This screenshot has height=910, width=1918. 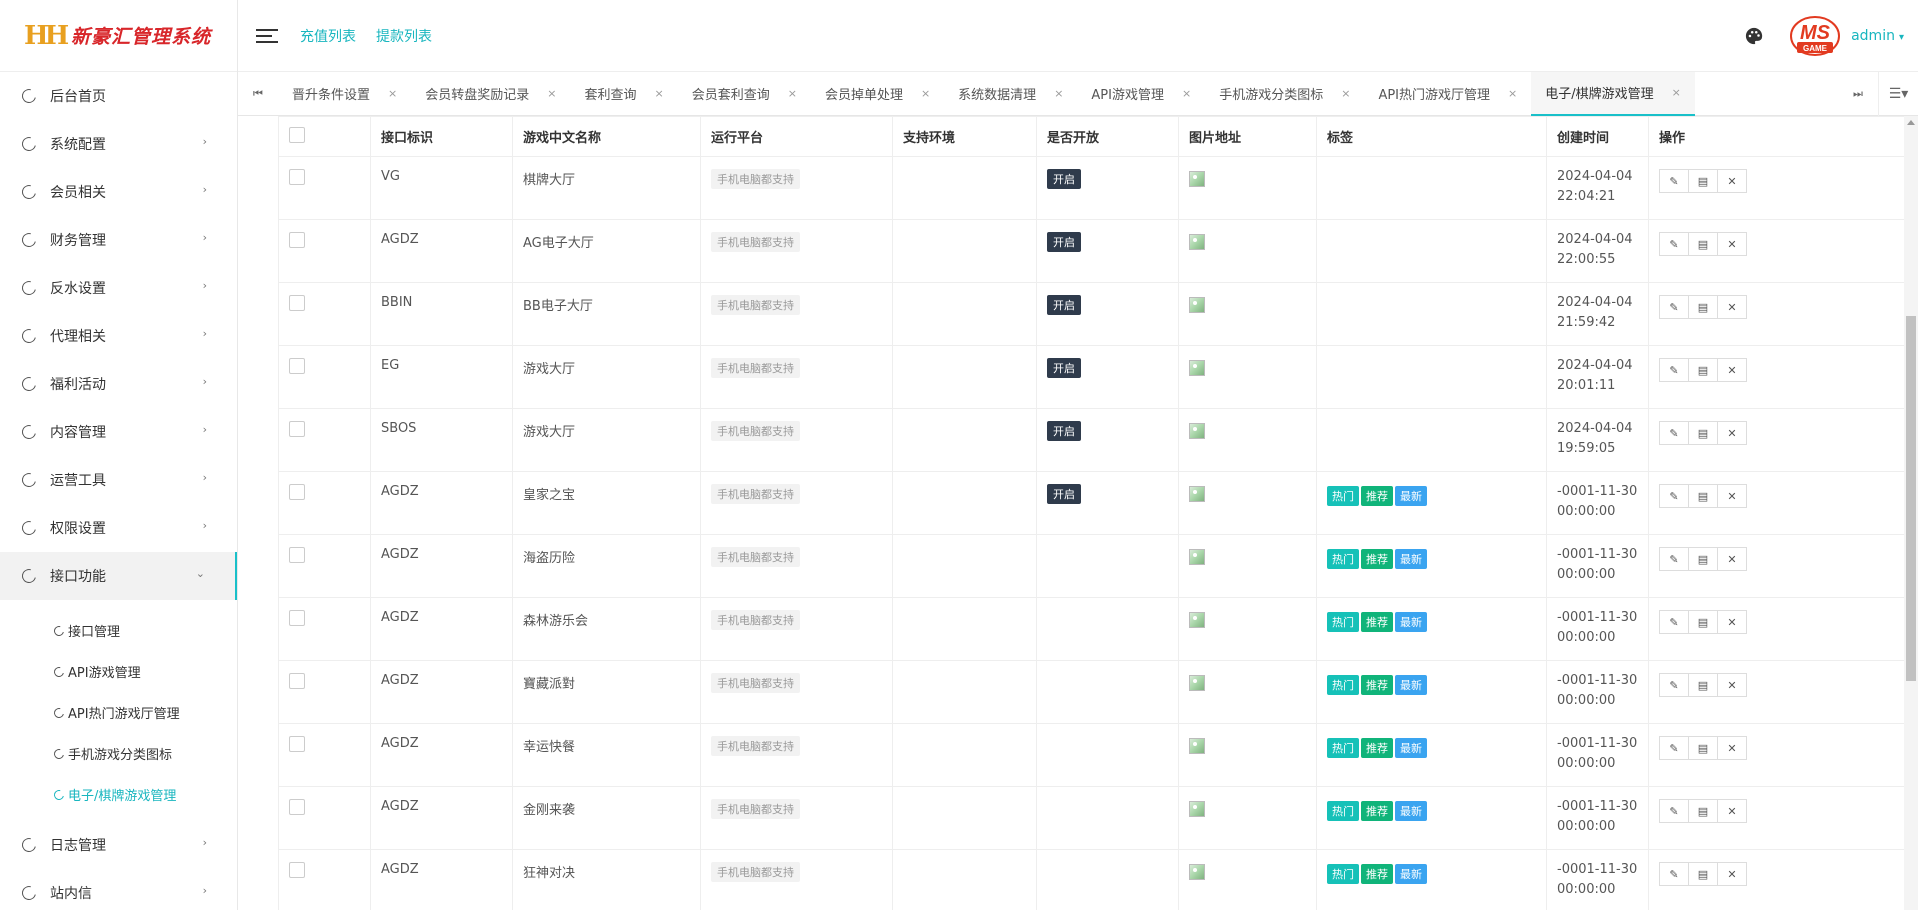 What do you see at coordinates (118, 889) in the screenshot?
I see `sidebar-item: 站内信 ›` at bounding box center [118, 889].